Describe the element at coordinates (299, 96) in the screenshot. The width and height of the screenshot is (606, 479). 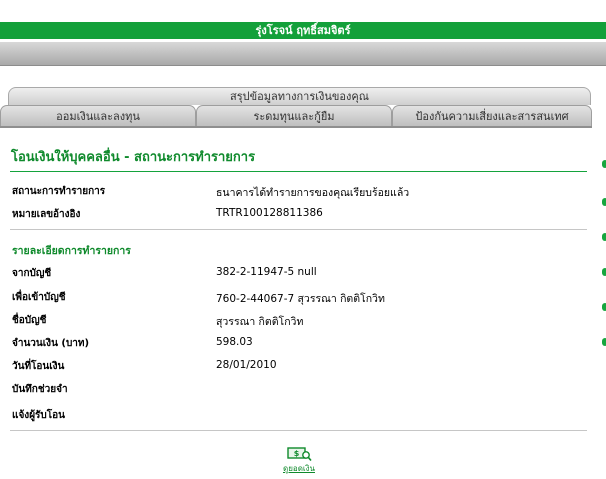
I see `tab-financial-summary: สรุปข้อมูลทางการเงินของคุณ` at that location.